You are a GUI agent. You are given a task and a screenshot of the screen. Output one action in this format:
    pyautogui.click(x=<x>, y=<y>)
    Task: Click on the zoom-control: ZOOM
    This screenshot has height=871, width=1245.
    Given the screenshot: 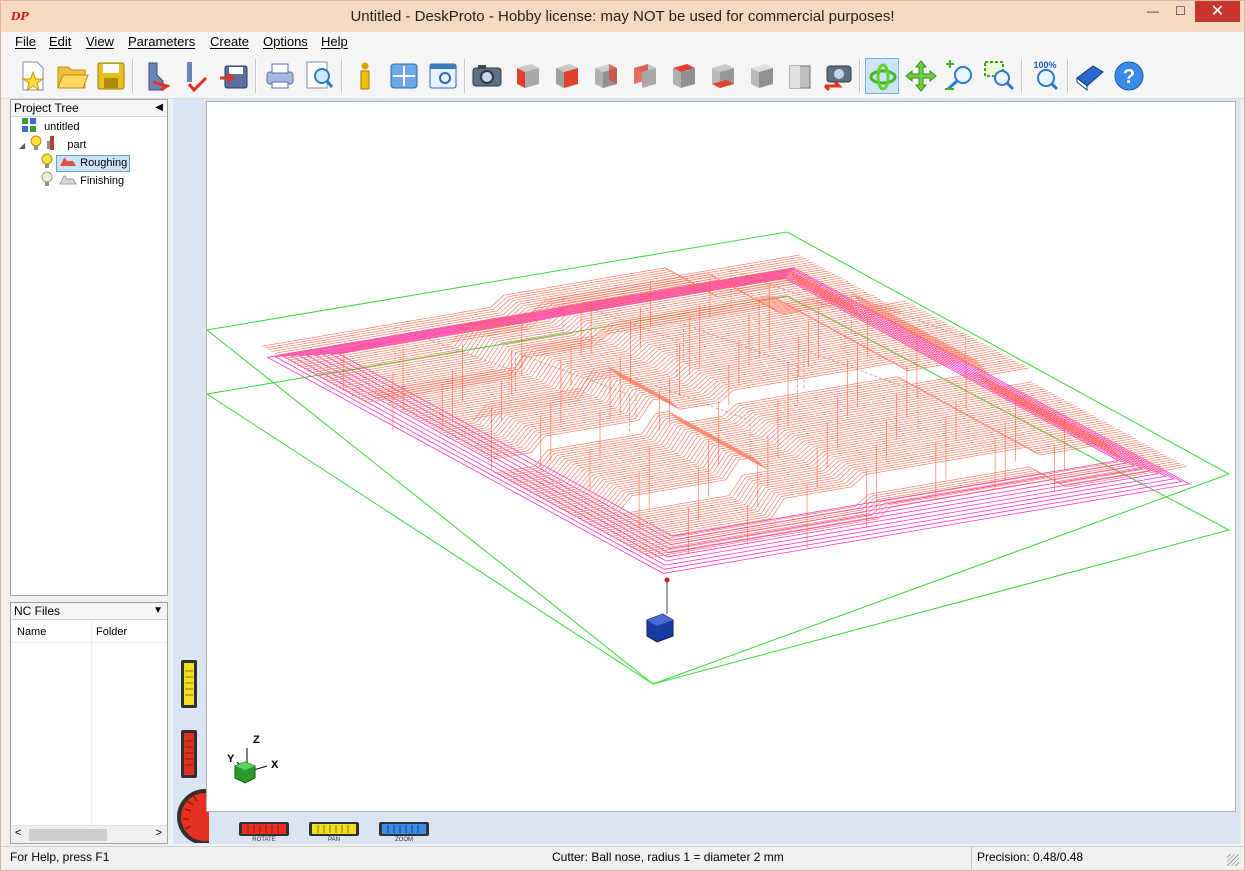 What is the action you would take?
    pyautogui.click(x=404, y=832)
    